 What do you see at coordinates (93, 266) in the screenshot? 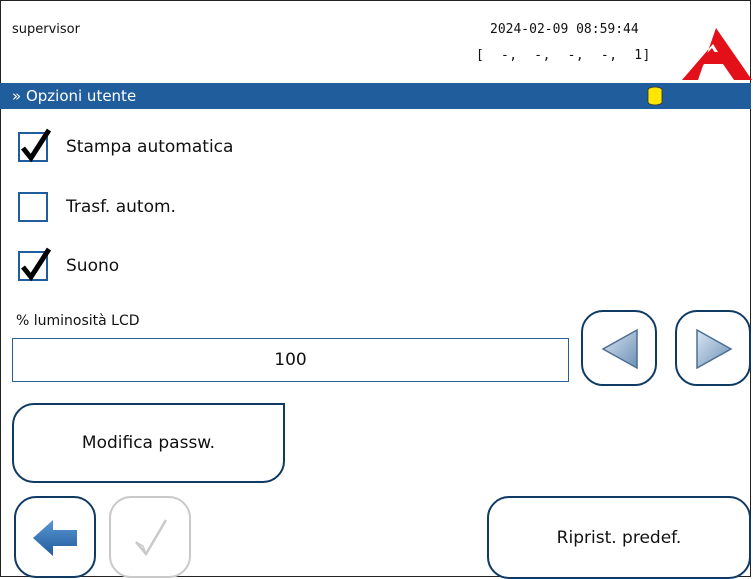
I see `sound-label: Suono` at bounding box center [93, 266].